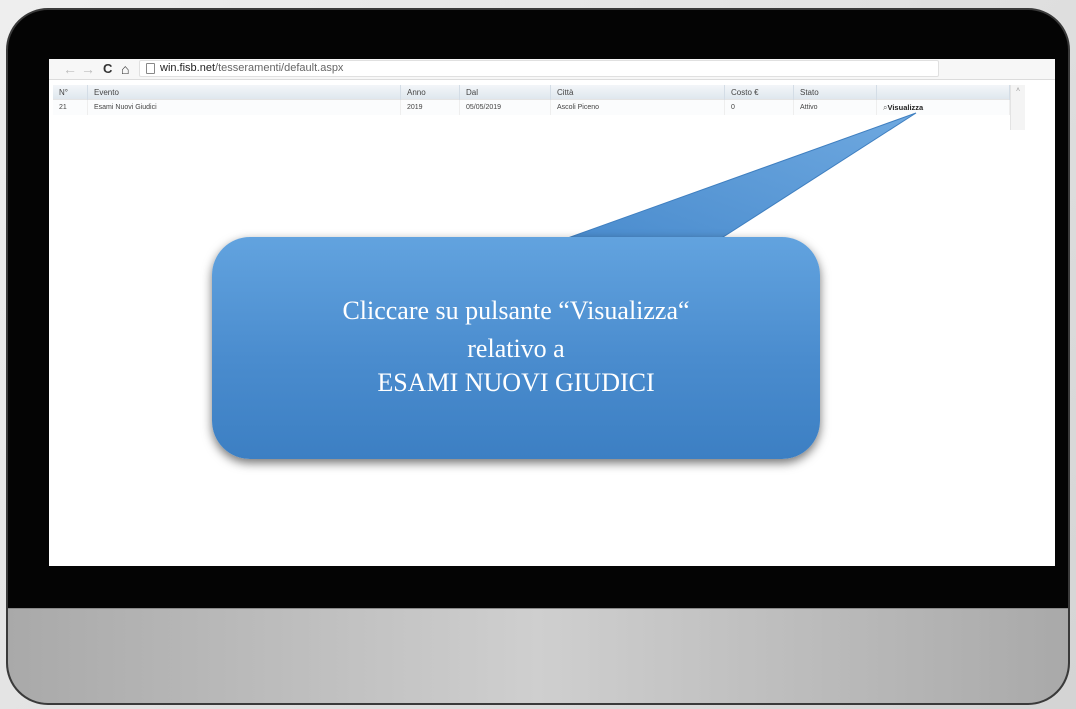 This screenshot has width=1076, height=709. Describe the element at coordinates (125, 69) in the screenshot. I see `home-icon: ⌂` at that location.